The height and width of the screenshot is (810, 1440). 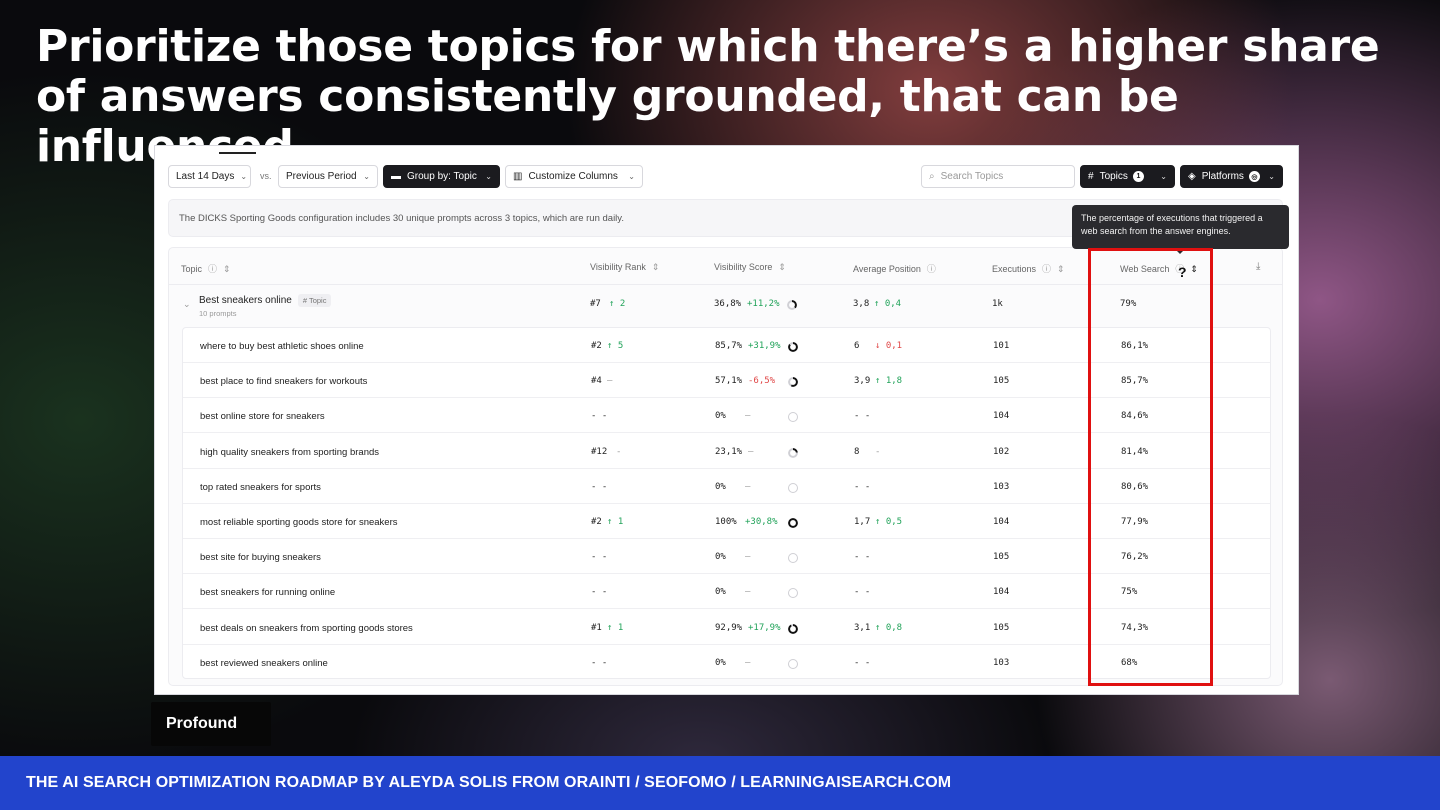 I want to click on download-icon: ⤓, so click(x=1258, y=266).